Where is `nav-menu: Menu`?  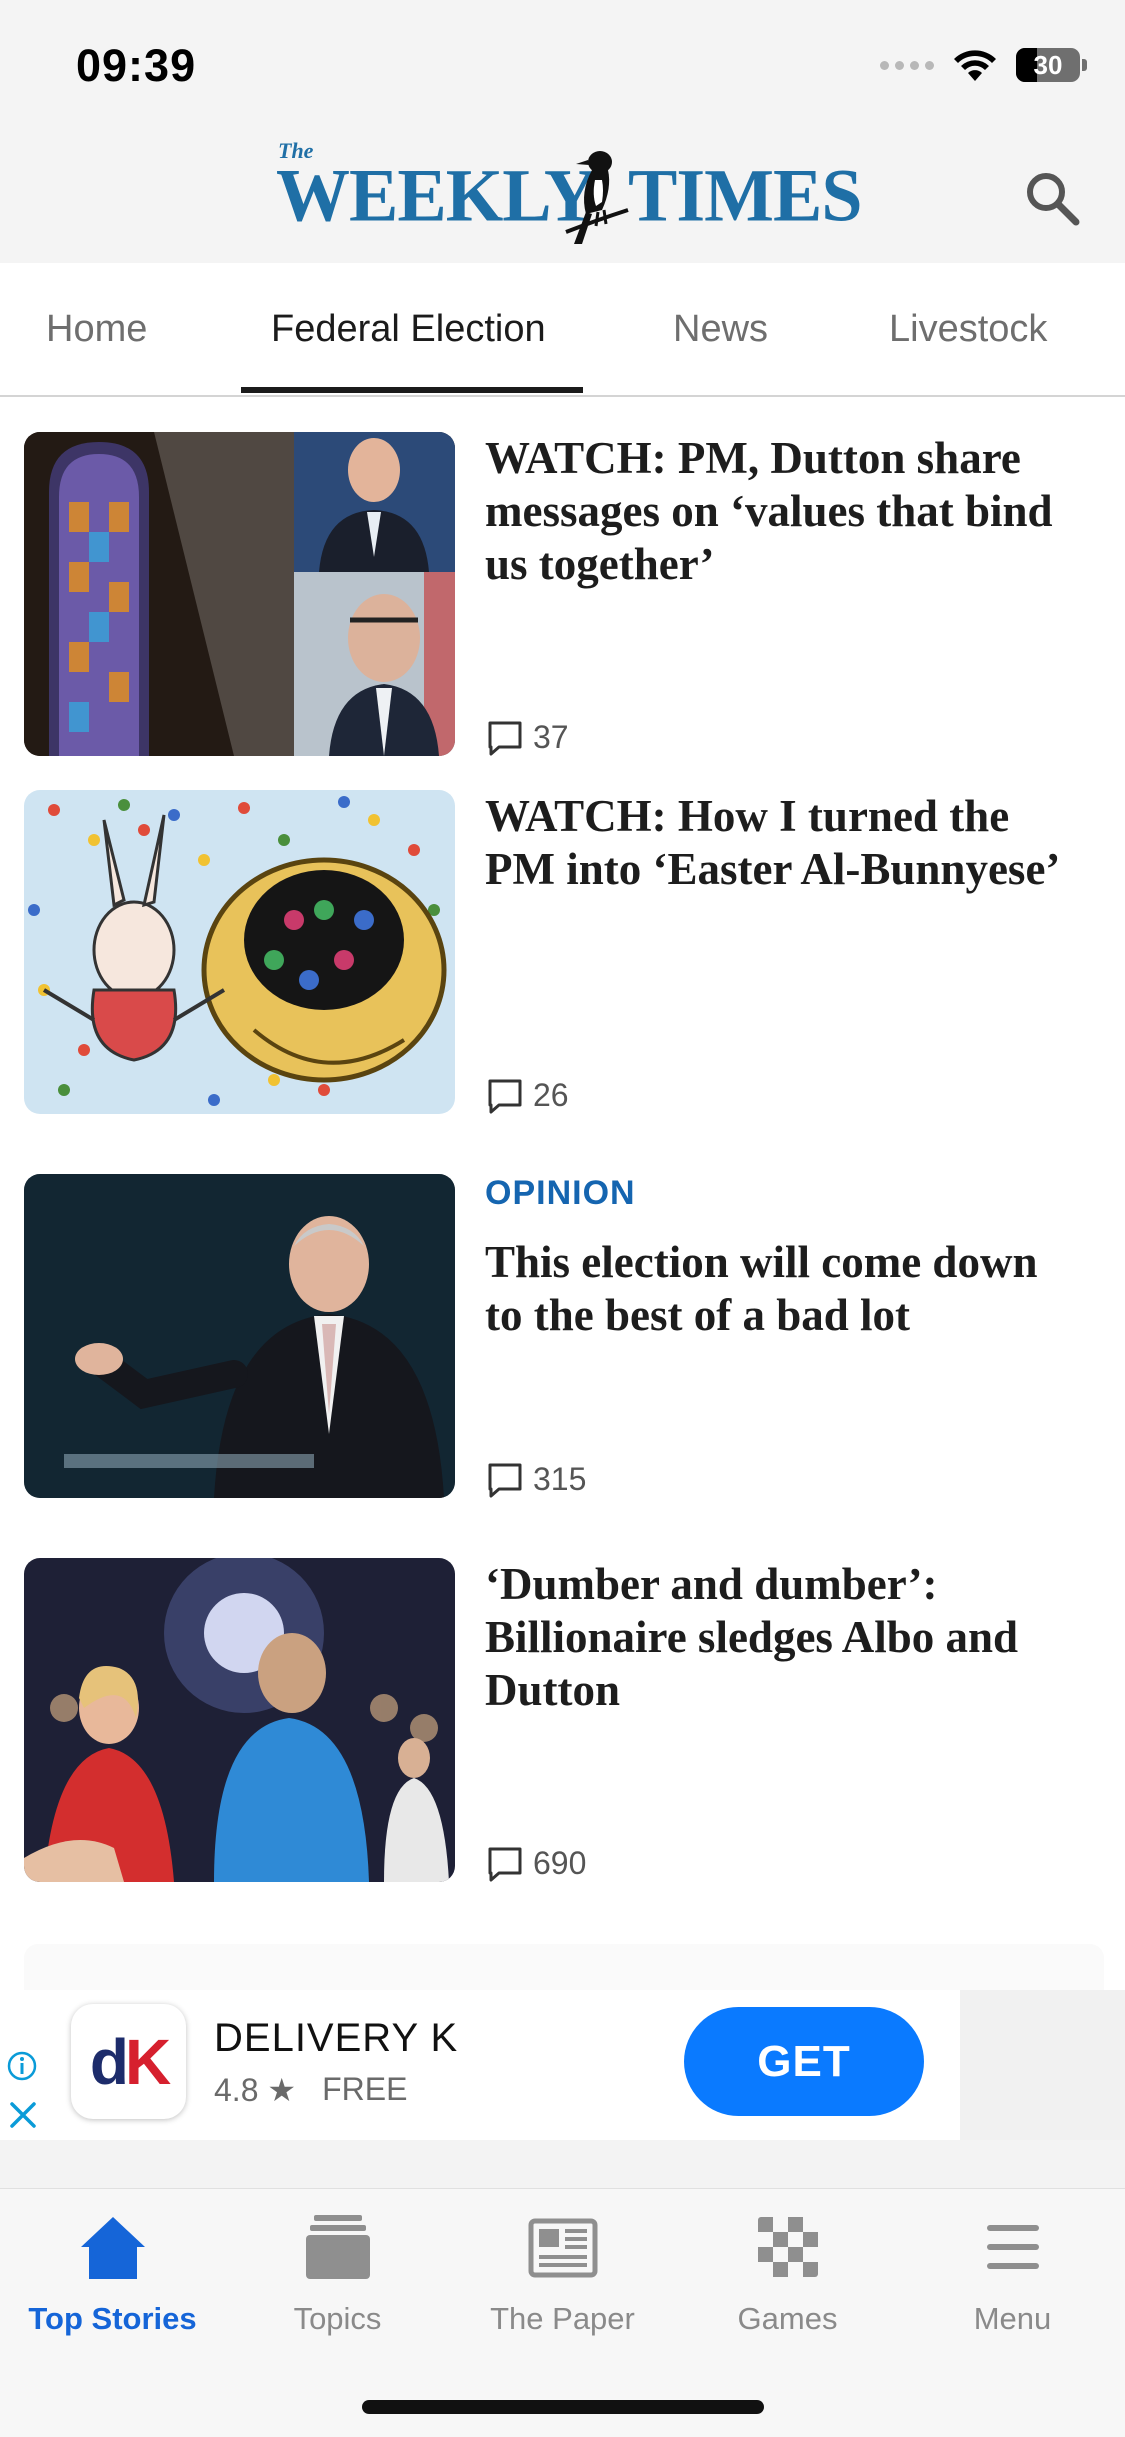
nav-menu: Menu is located at coordinates (1012, 2286).